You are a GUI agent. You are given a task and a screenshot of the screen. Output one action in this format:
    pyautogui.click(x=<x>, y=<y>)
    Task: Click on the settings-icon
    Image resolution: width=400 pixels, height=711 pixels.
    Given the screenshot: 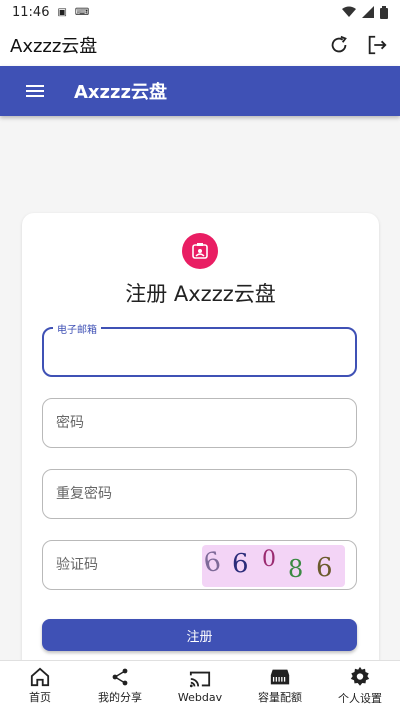 What is the action you would take?
    pyautogui.click(x=360, y=676)
    